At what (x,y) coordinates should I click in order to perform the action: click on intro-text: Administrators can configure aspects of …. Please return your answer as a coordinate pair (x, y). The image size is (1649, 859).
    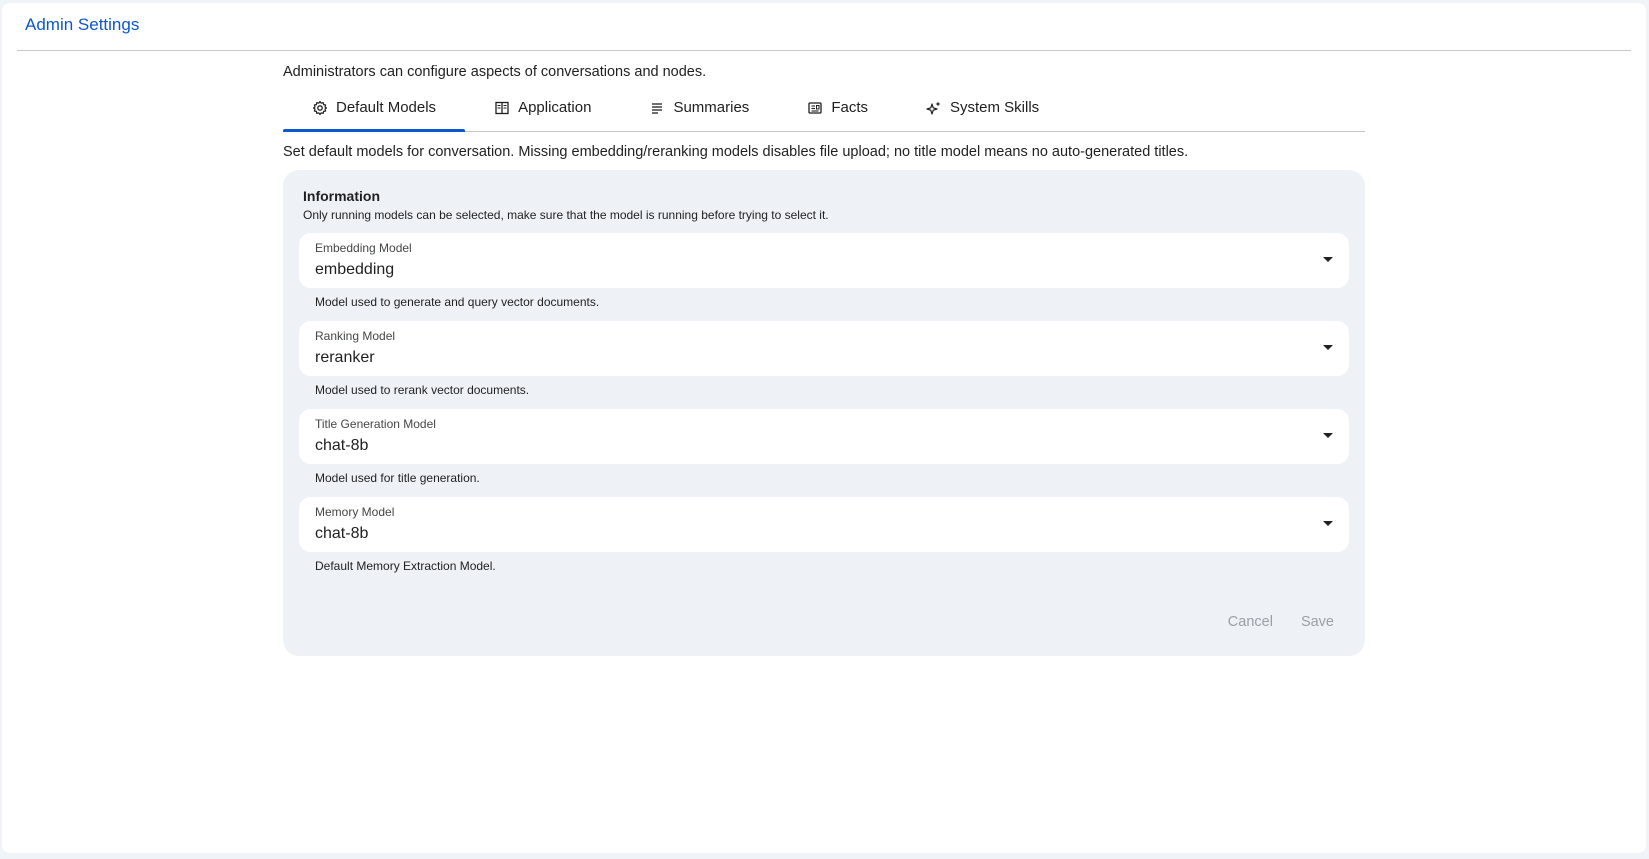
    Looking at the image, I should click on (495, 72).